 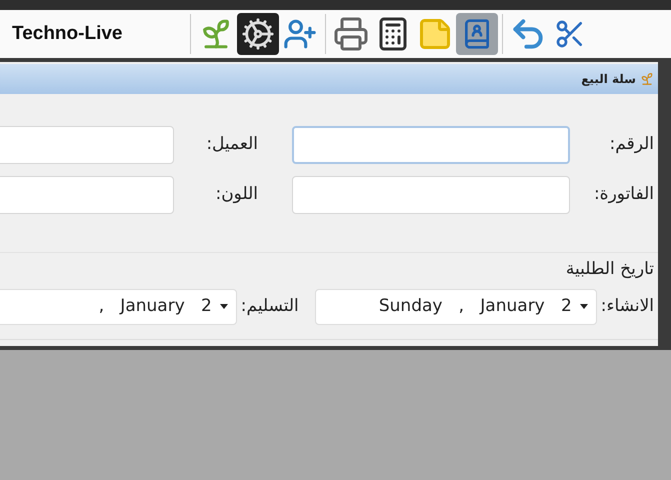 I want to click on address-book-icon, so click(x=477, y=34).